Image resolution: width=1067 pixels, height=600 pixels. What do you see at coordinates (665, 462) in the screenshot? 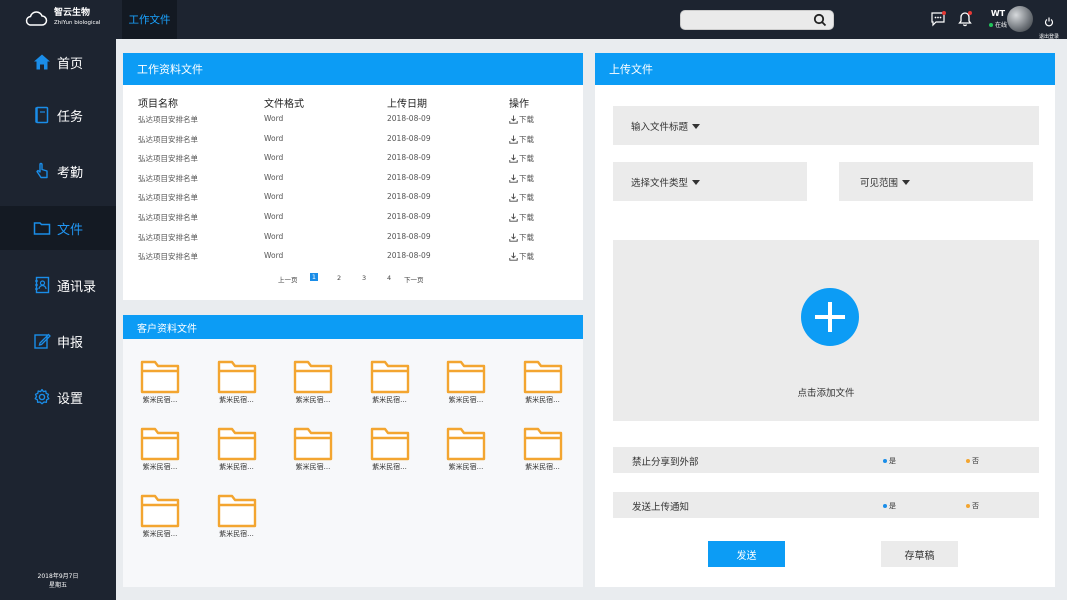
I see `share-option-label: 禁止分享到外部` at bounding box center [665, 462].